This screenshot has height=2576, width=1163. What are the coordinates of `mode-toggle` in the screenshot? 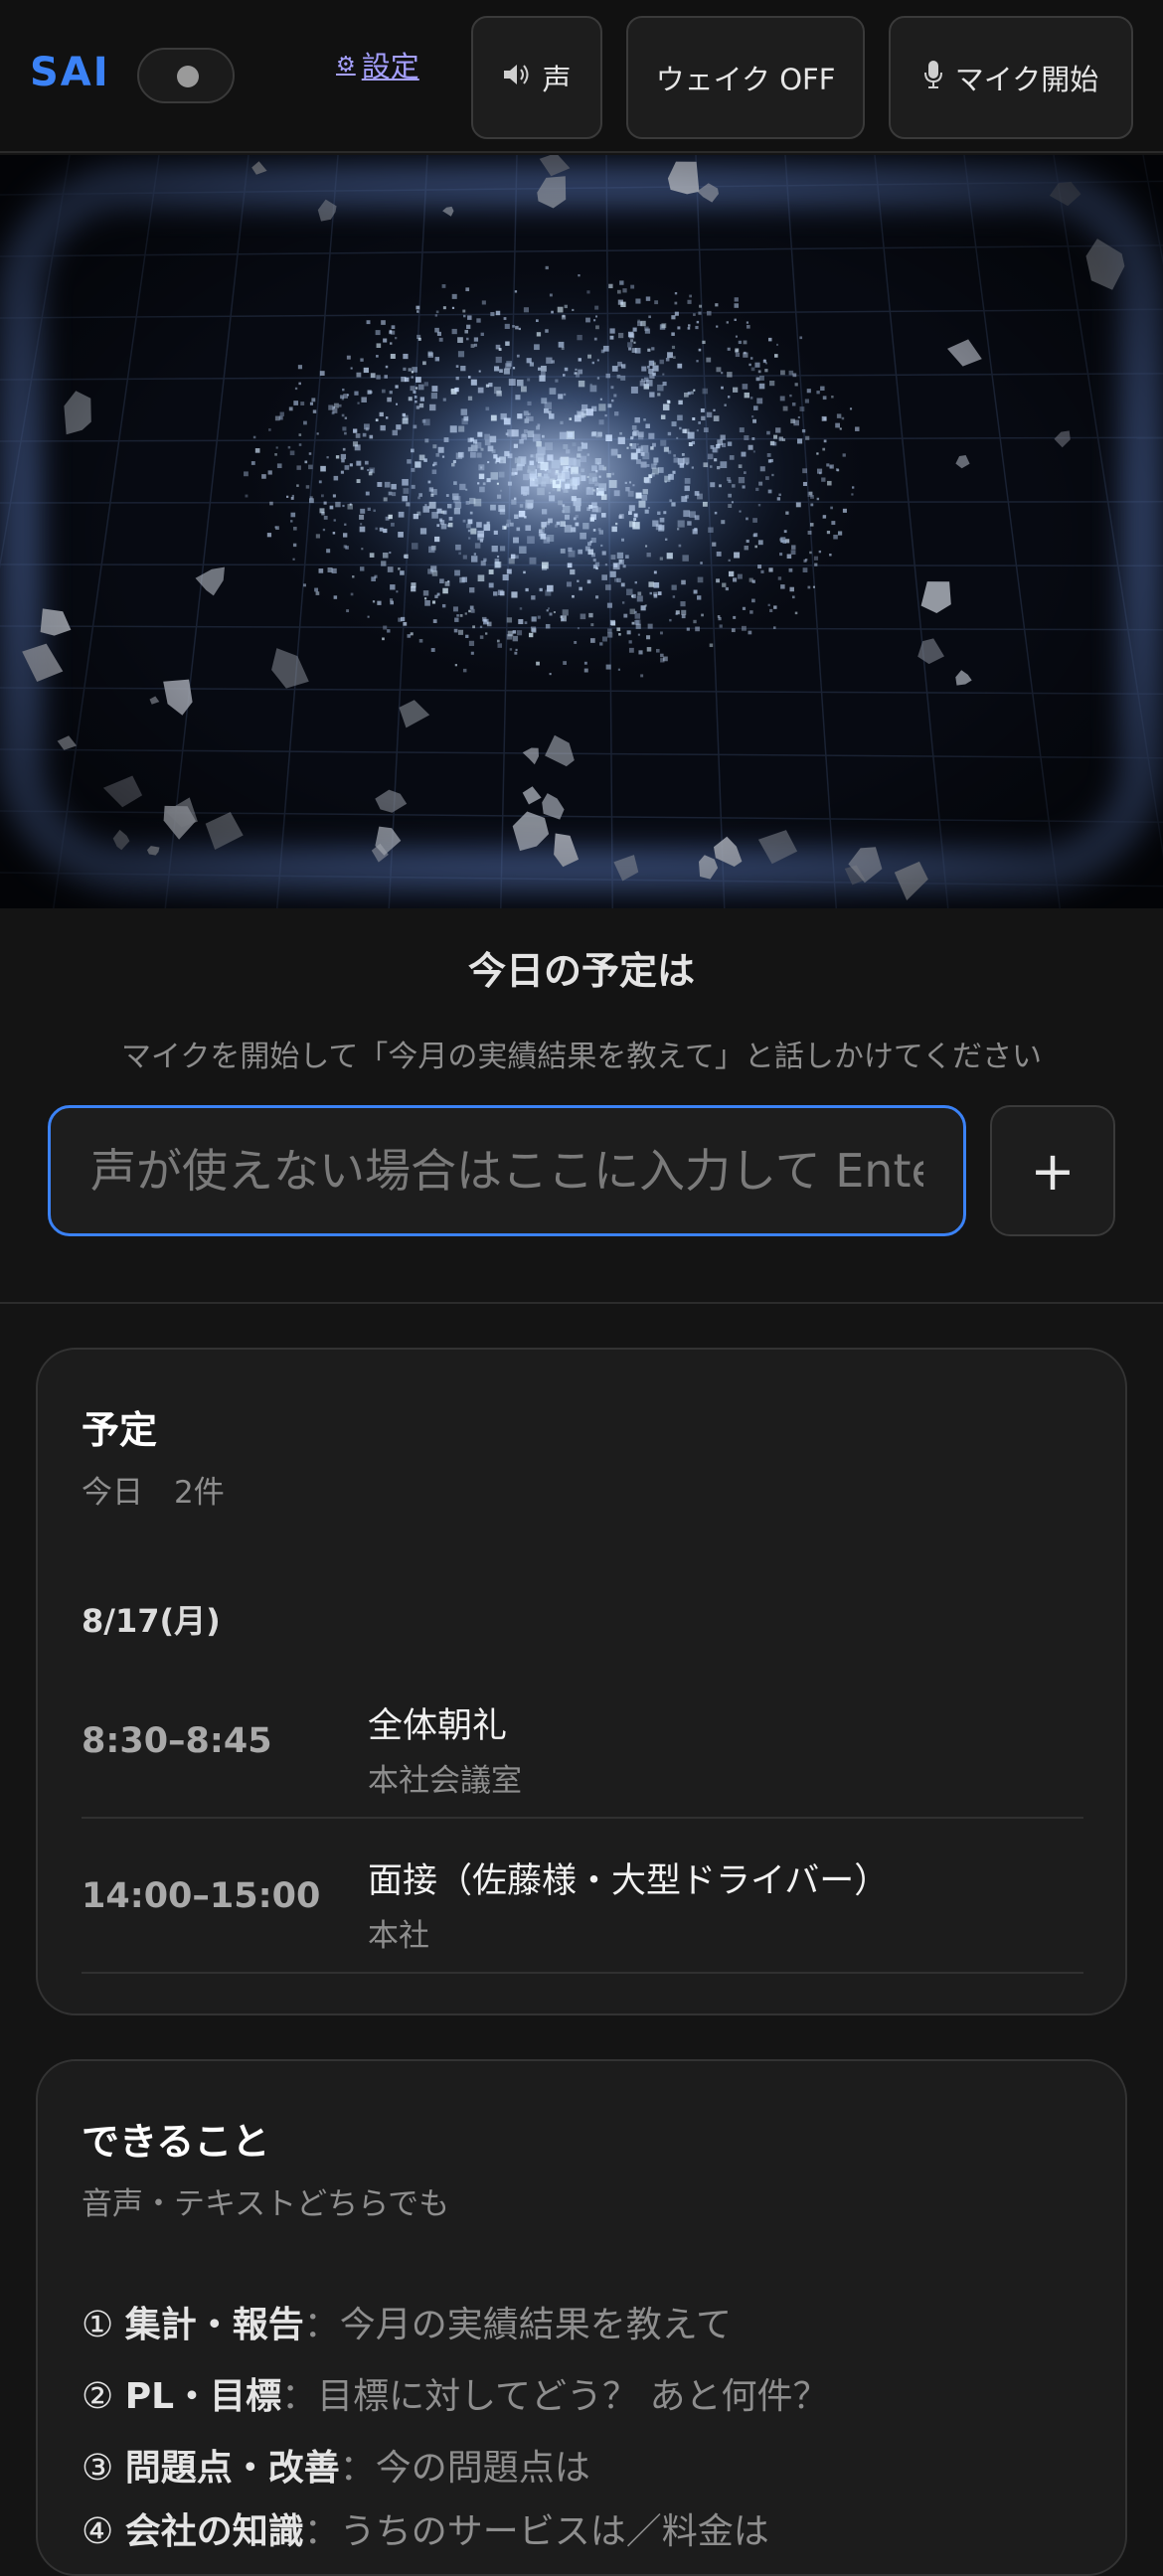 It's located at (186, 75).